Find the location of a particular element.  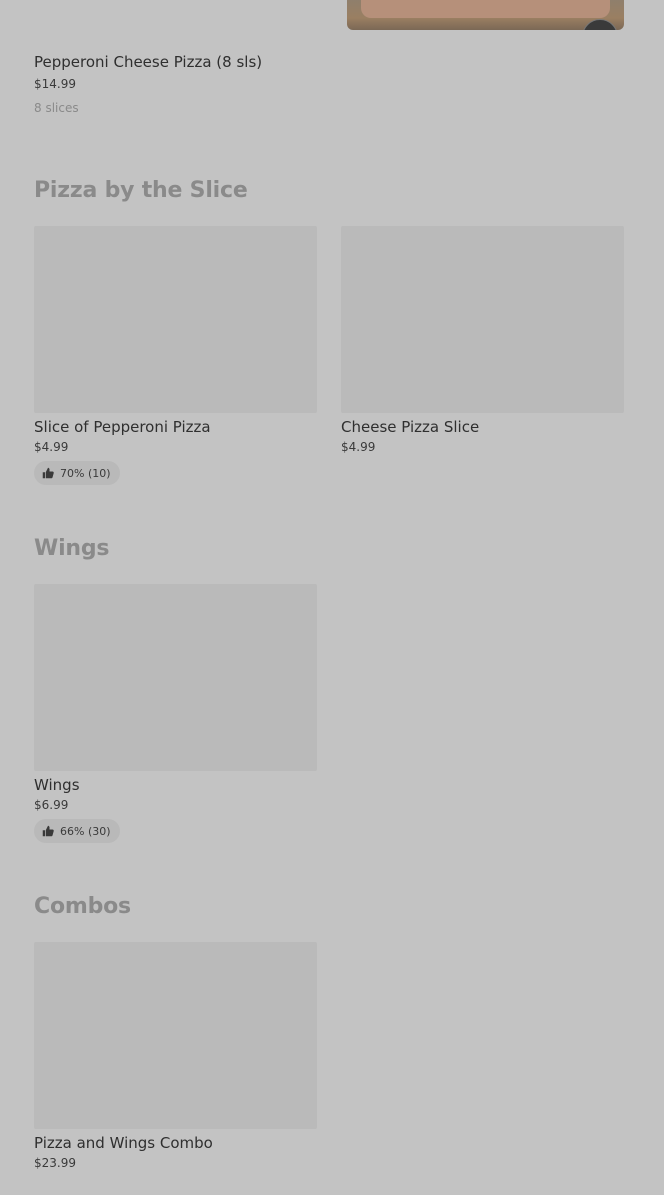

item-name: Pizza and Wings Combo is located at coordinates (123, 1143).